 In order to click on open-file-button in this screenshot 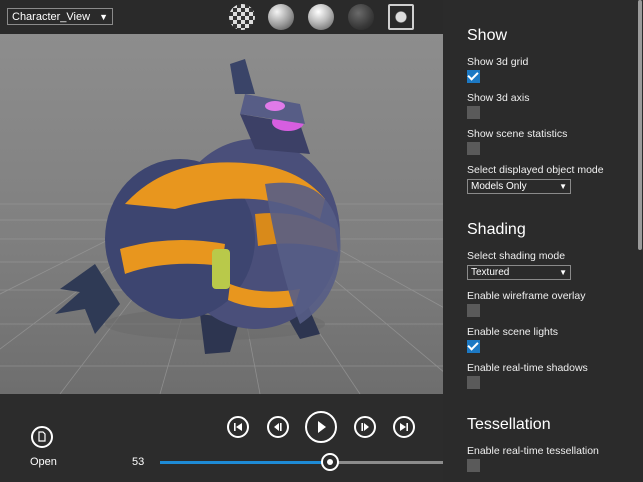, I will do `click(42, 437)`.